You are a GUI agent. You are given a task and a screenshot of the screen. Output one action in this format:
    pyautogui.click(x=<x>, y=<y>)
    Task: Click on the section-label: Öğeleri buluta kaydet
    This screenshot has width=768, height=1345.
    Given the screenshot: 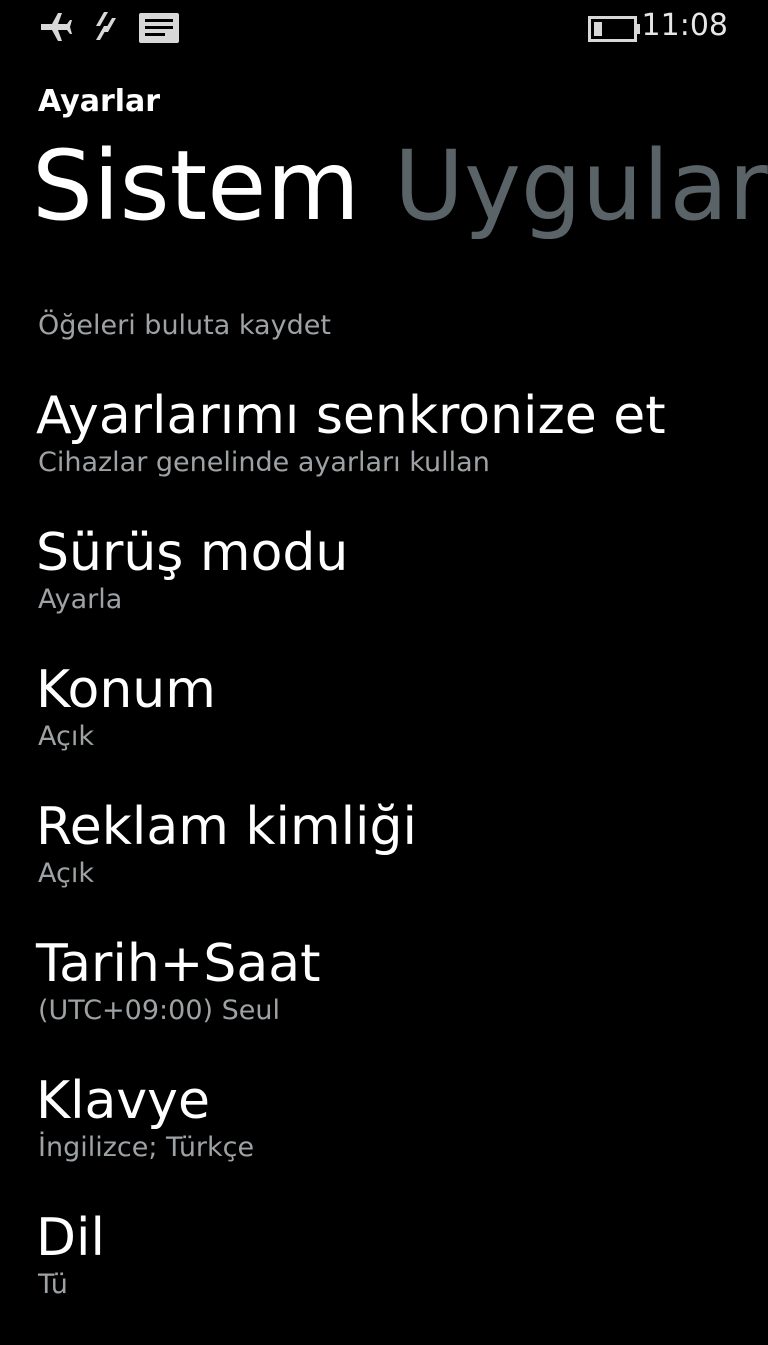 What is the action you would take?
    pyautogui.click(x=184, y=325)
    